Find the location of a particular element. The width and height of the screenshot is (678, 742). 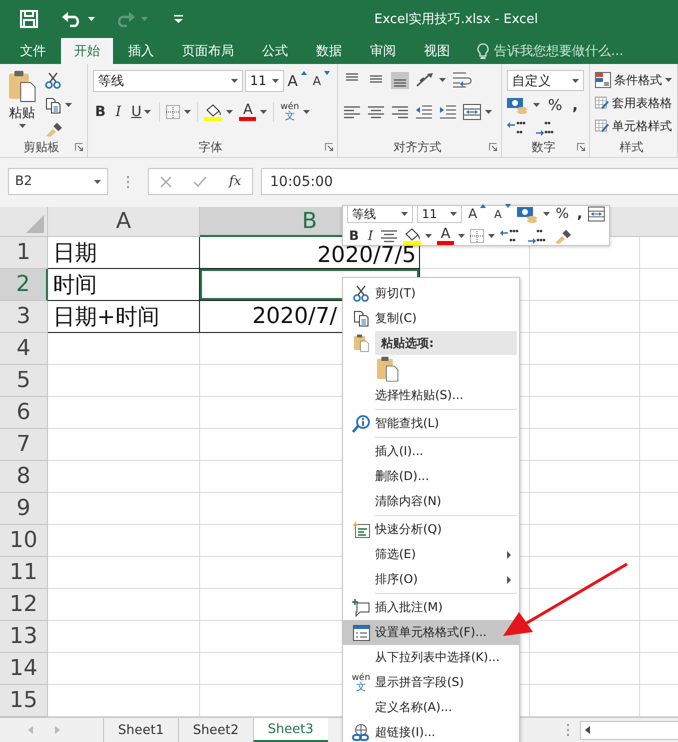

sheet-tab: Sheet1 is located at coordinates (140, 730).